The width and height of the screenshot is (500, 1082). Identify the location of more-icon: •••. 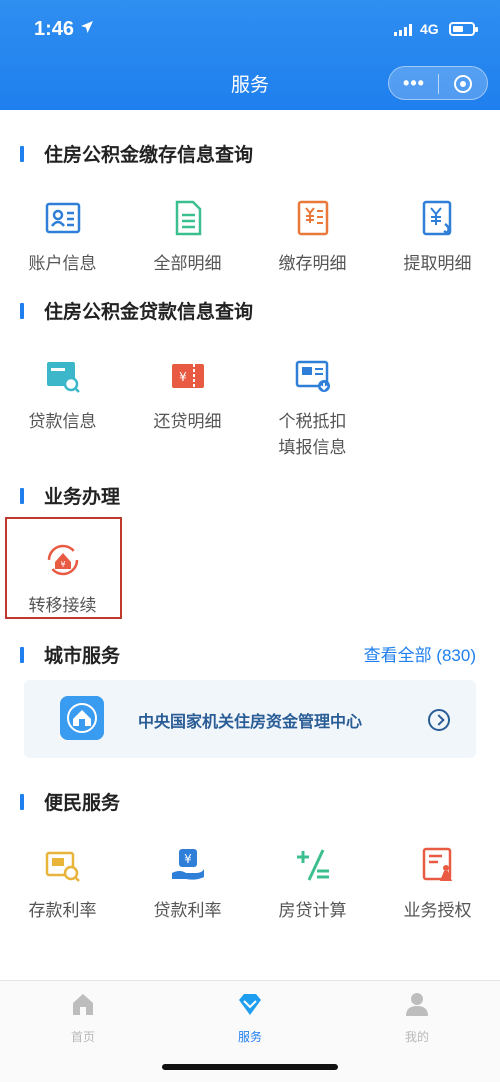
(414, 83).